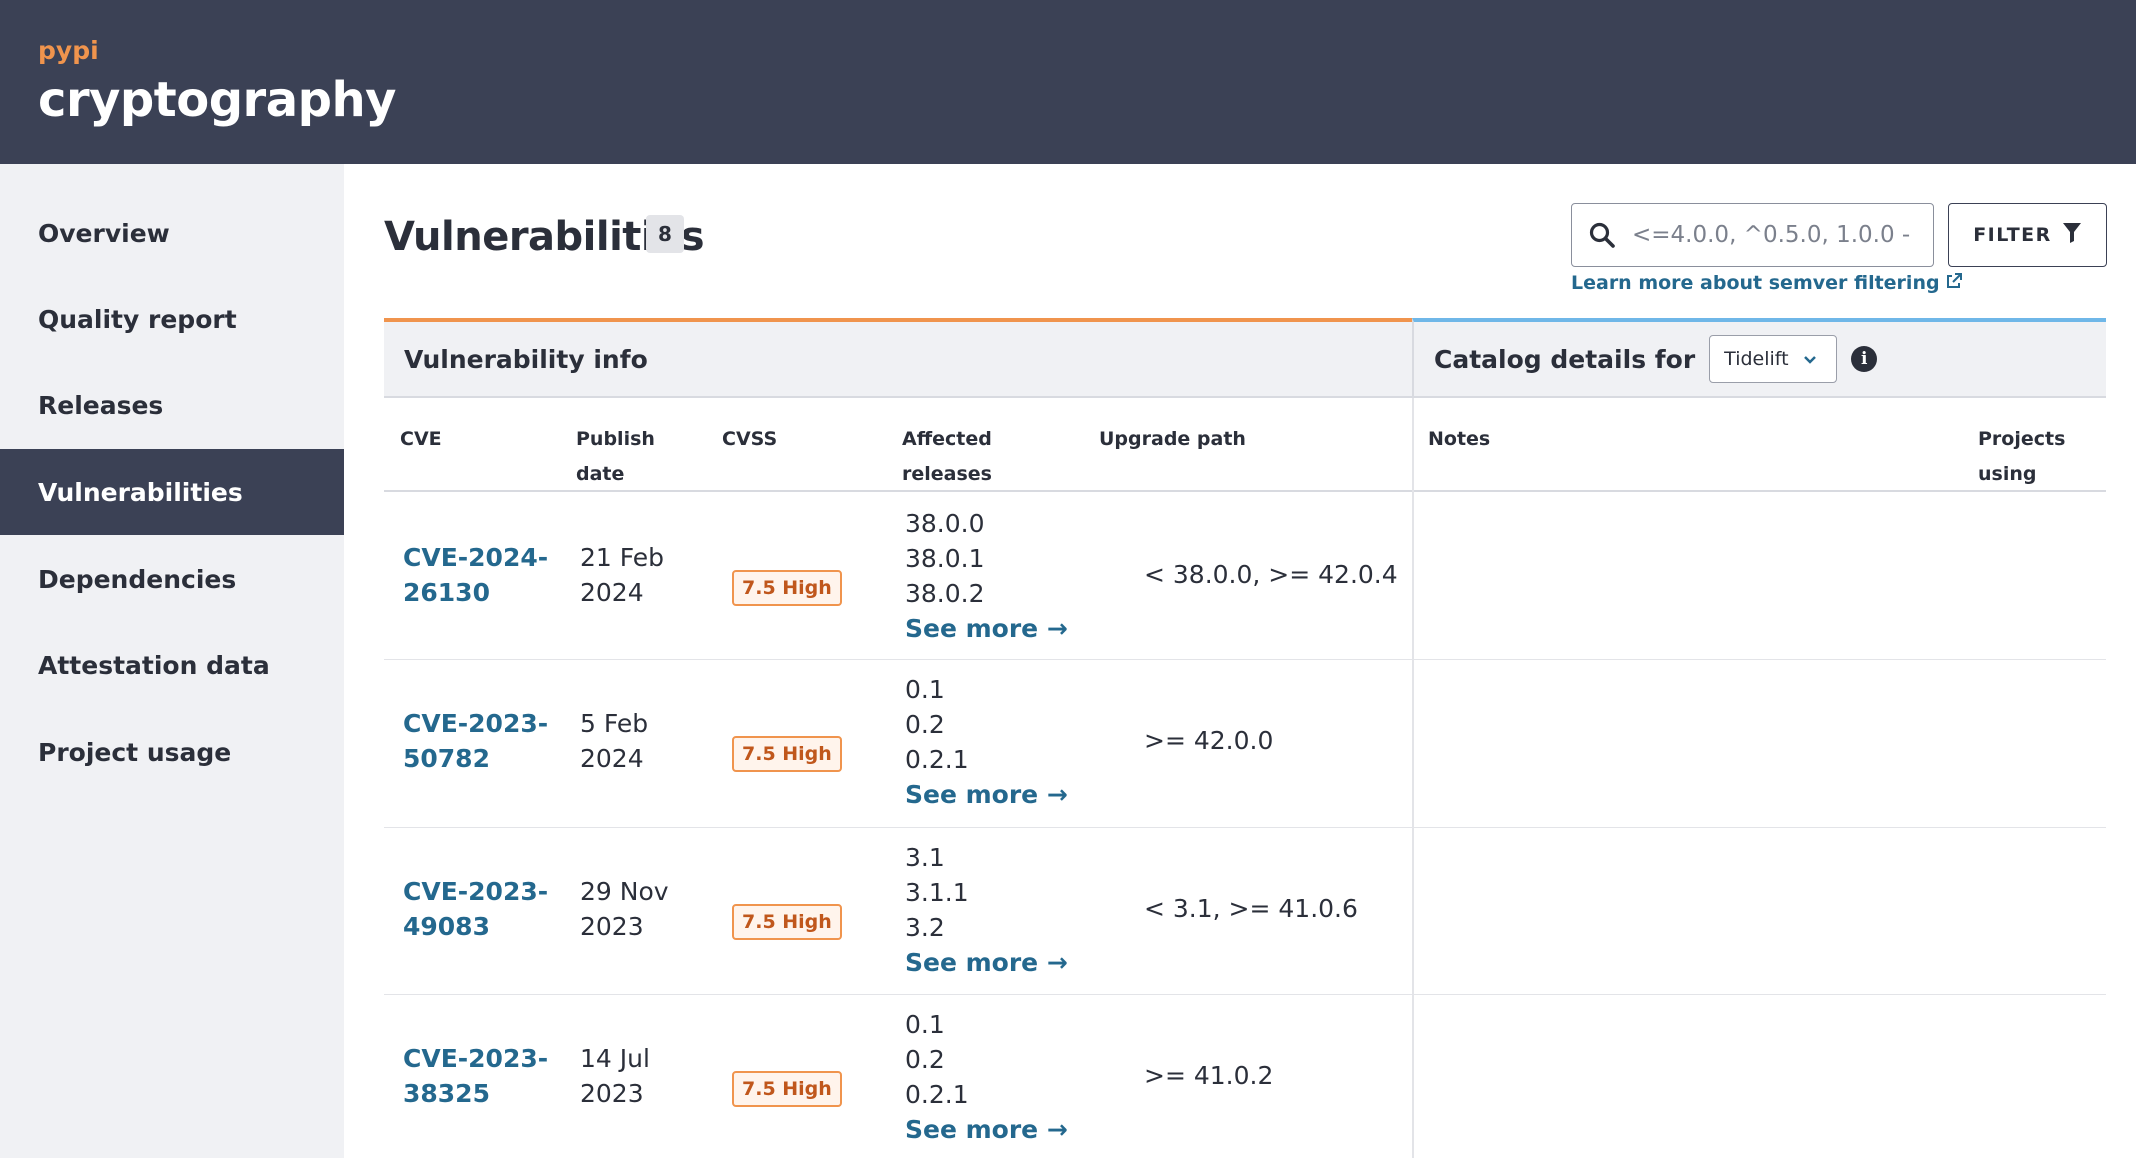  I want to click on publish-date: 5 Feb 2024, so click(640, 741).